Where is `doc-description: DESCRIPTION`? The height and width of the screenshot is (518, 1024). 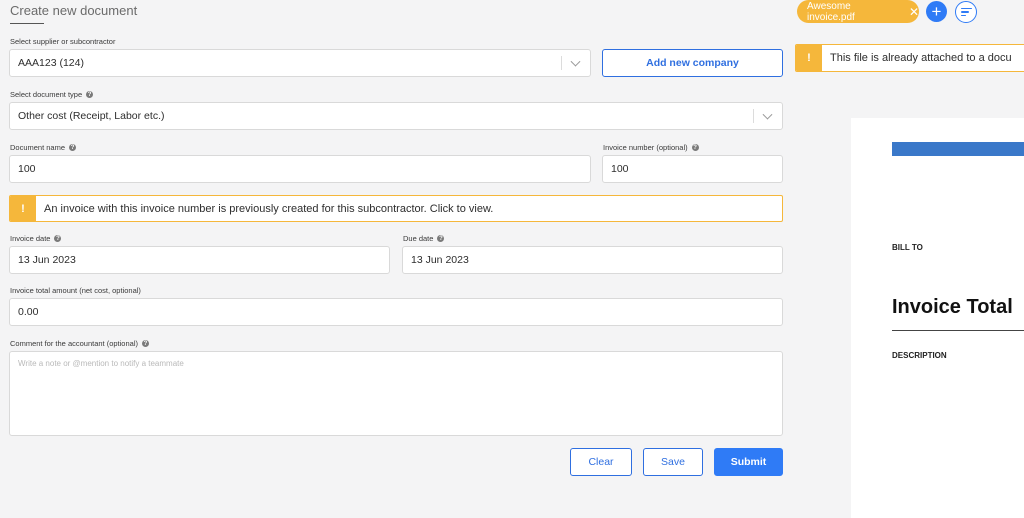
doc-description: DESCRIPTION is located at coordinates (919, 355).